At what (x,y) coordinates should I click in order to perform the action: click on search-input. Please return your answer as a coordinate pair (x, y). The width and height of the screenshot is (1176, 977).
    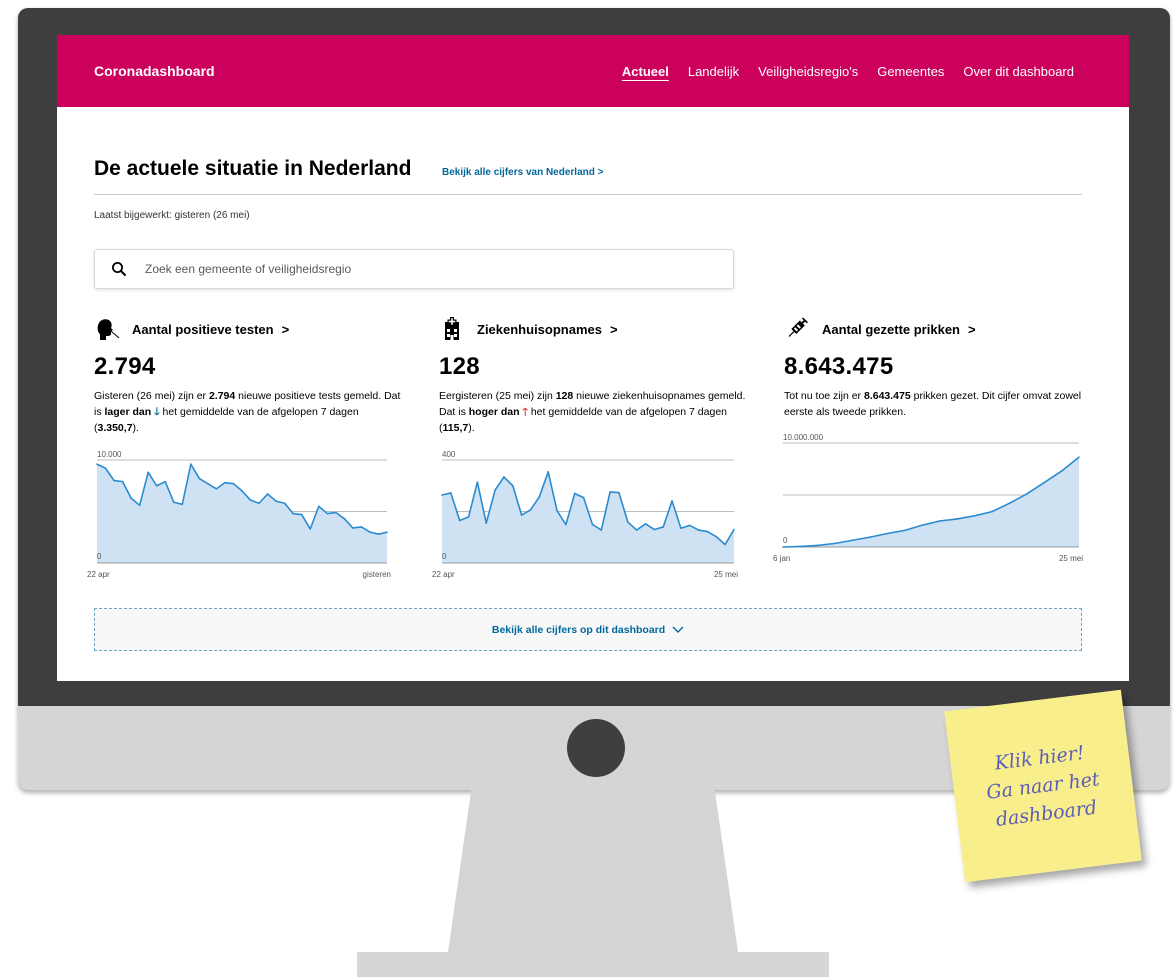
    Looking at the image, I should click on (425, 269).